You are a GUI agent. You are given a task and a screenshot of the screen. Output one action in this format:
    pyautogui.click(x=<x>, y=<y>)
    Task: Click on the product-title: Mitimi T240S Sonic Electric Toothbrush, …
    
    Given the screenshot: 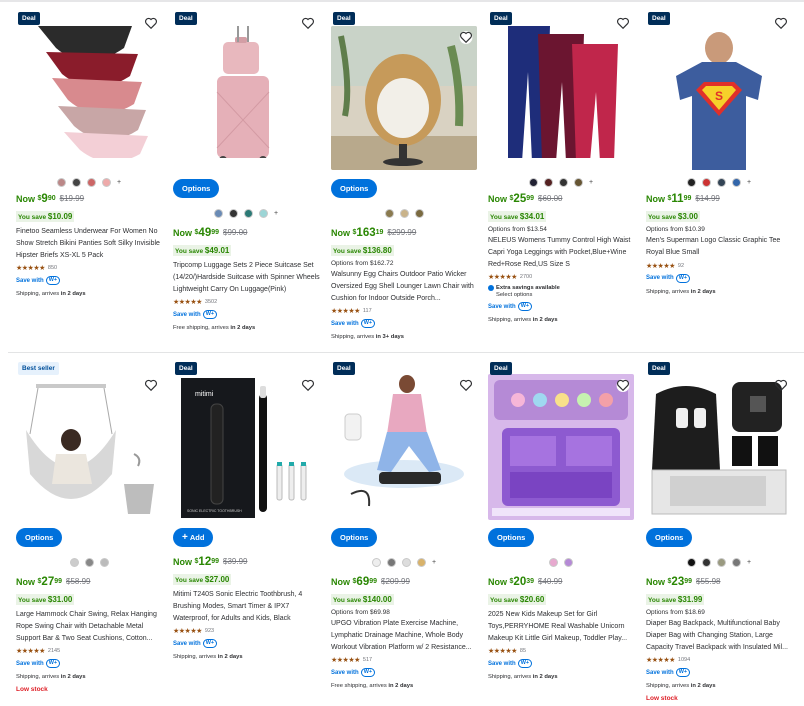 What is the action you would take?
    pyautogui.click(x=247, y=606)
    